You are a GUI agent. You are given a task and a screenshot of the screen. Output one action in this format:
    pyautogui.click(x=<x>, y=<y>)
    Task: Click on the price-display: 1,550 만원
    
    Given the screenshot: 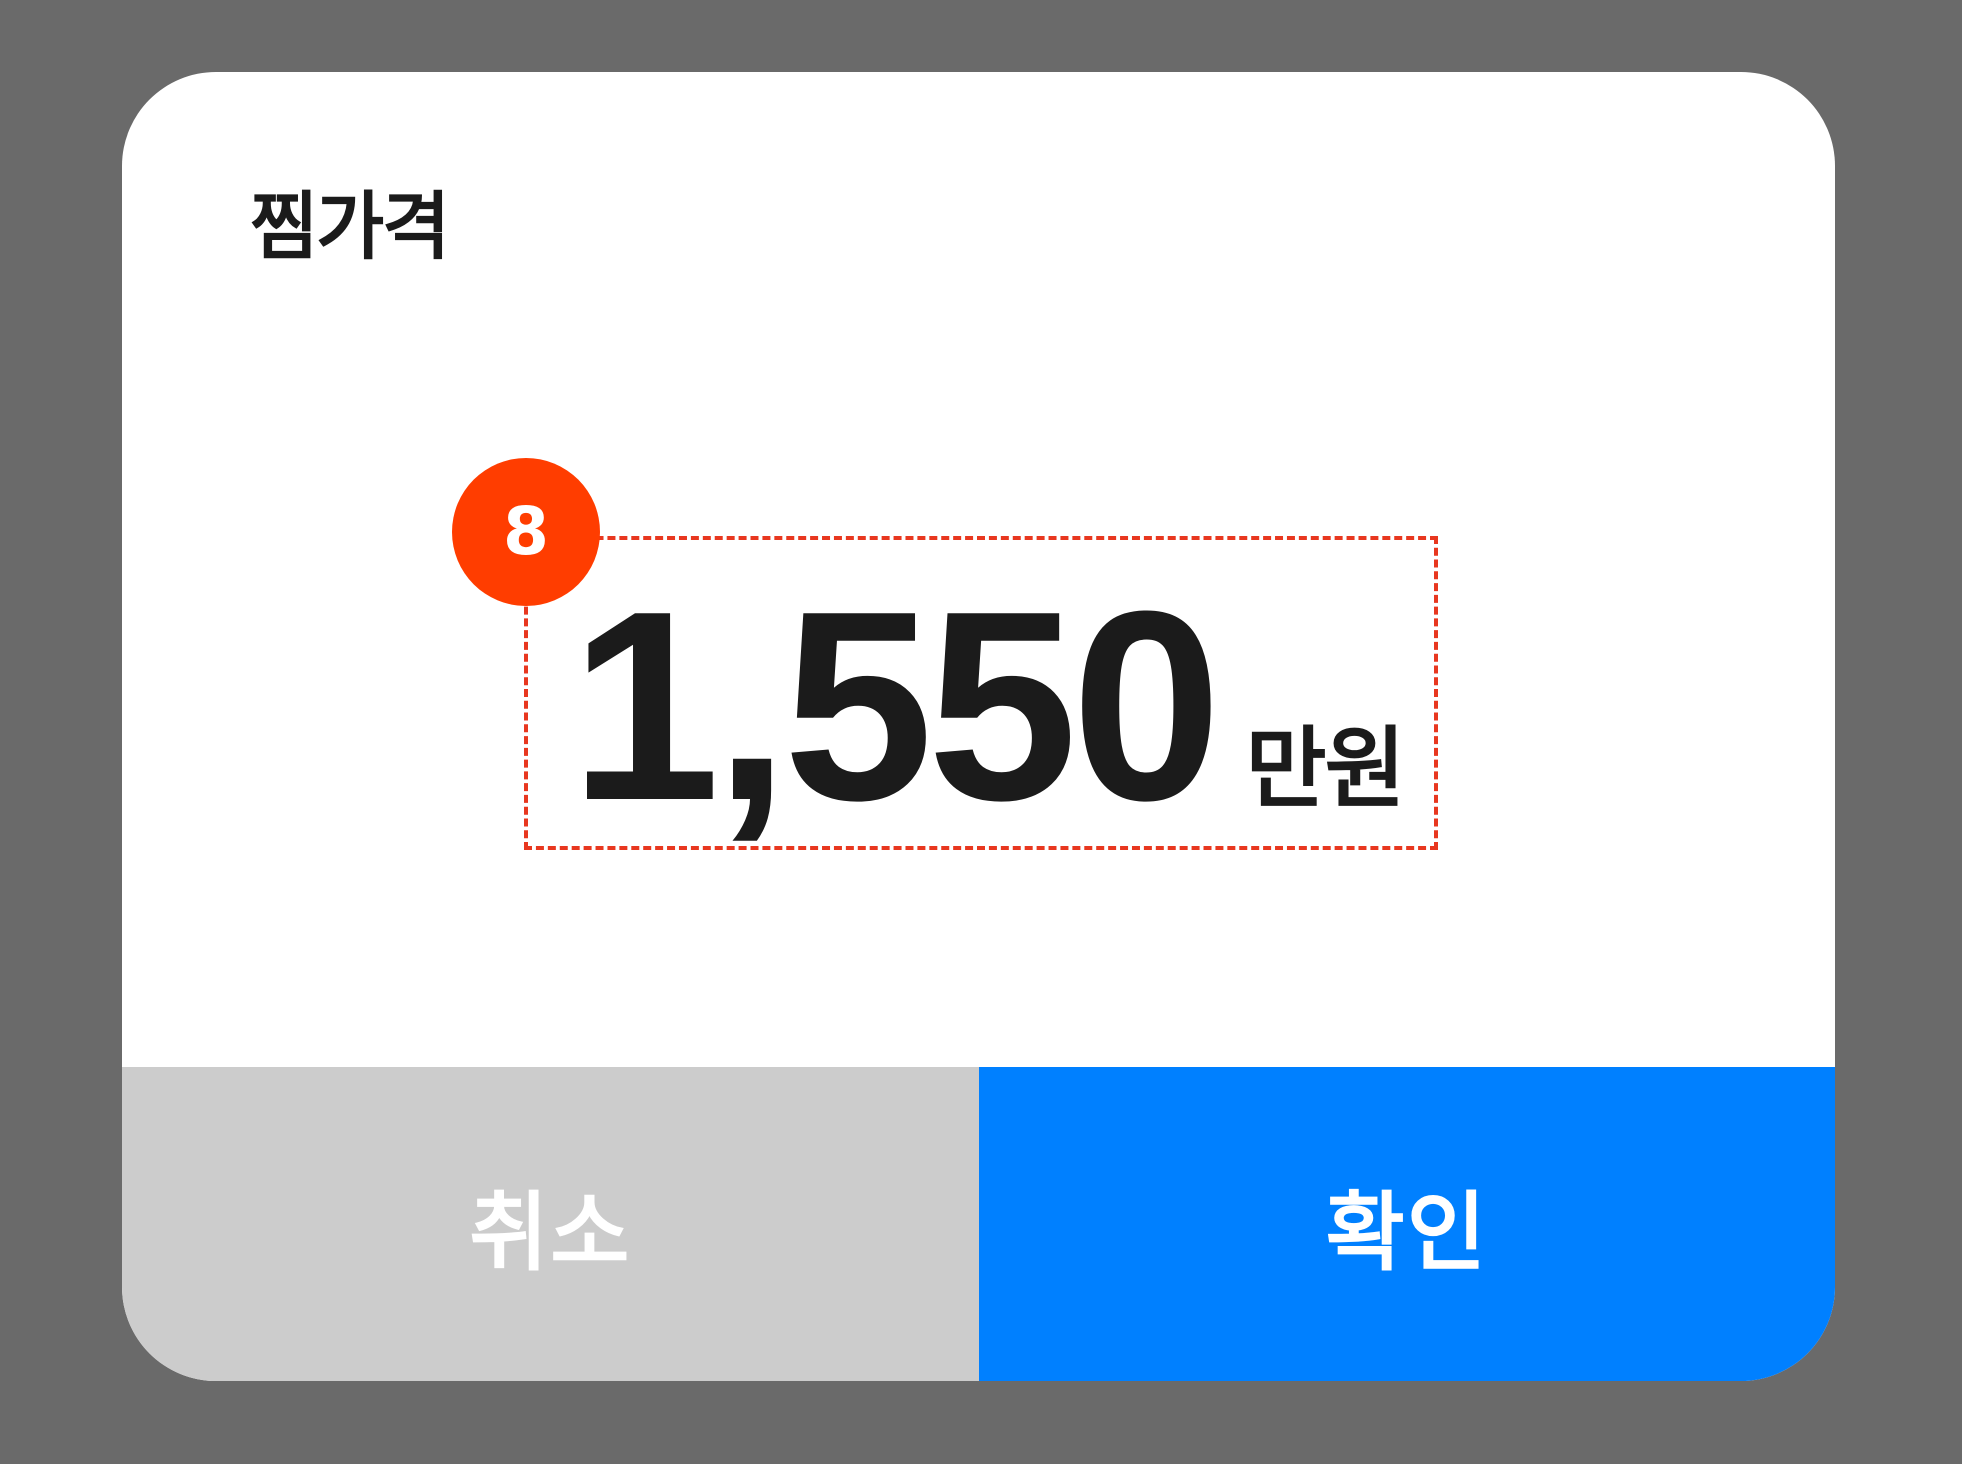 What is the action you would take?
    pyautogui.click(x=988, y=706)
    